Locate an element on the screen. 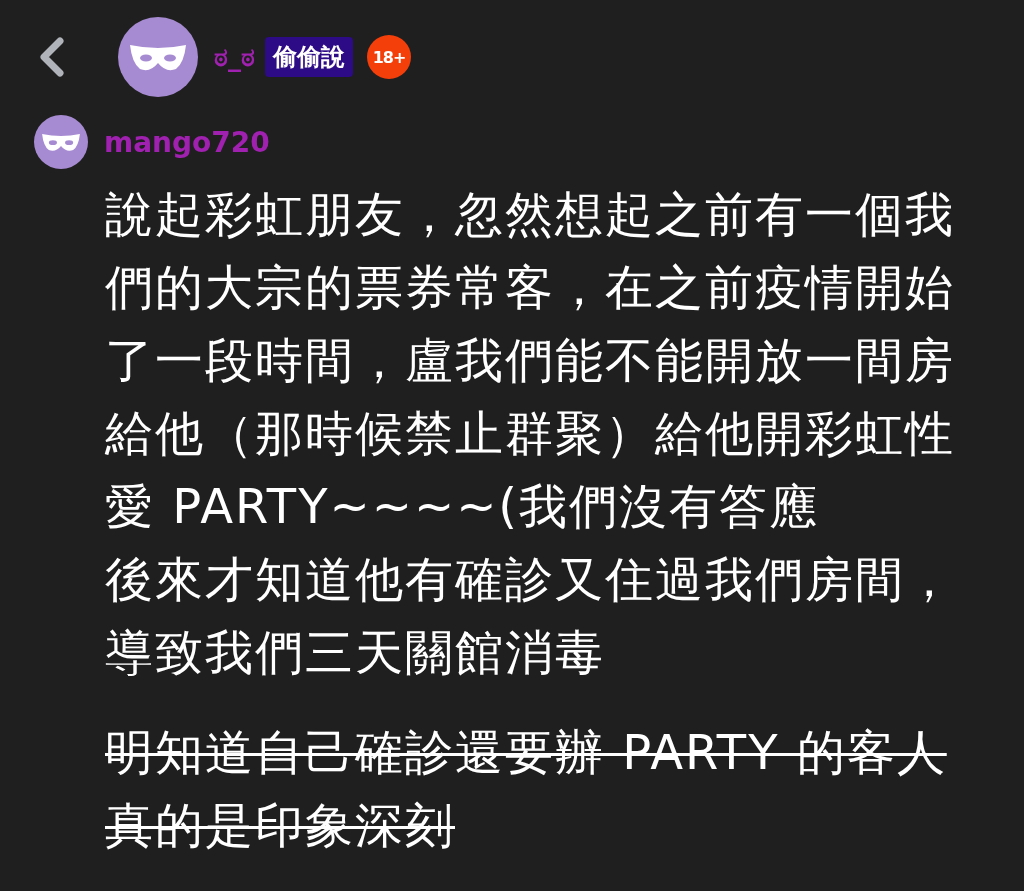 The image size is (1024, 891). comment-paragraph: 後來才知道他有確診又住過我們房間，導致我們三天關館消毒 is located at coordinates (530, 616).